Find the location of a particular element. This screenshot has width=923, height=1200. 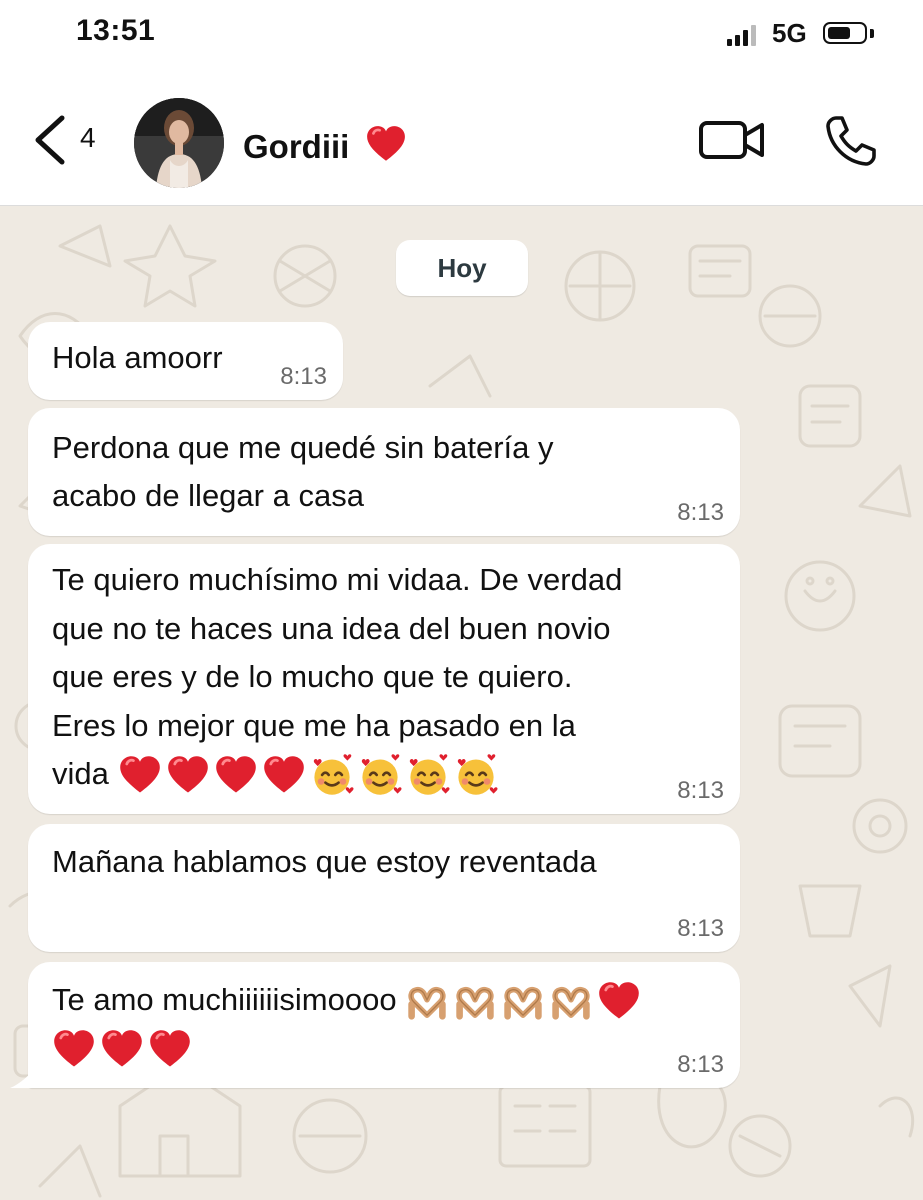

video-call-icon is located at coordinates (732, 140).